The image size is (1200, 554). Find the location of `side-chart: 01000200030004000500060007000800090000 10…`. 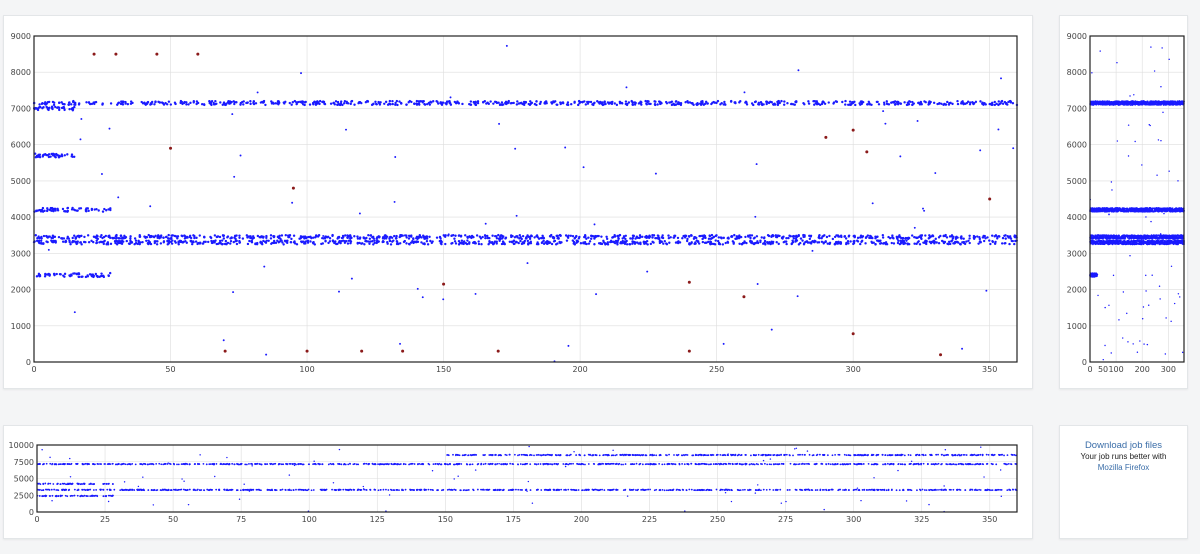

side-chart: 01000200030004000500060007000800090000 10… is located at coordinates (1123, 202).